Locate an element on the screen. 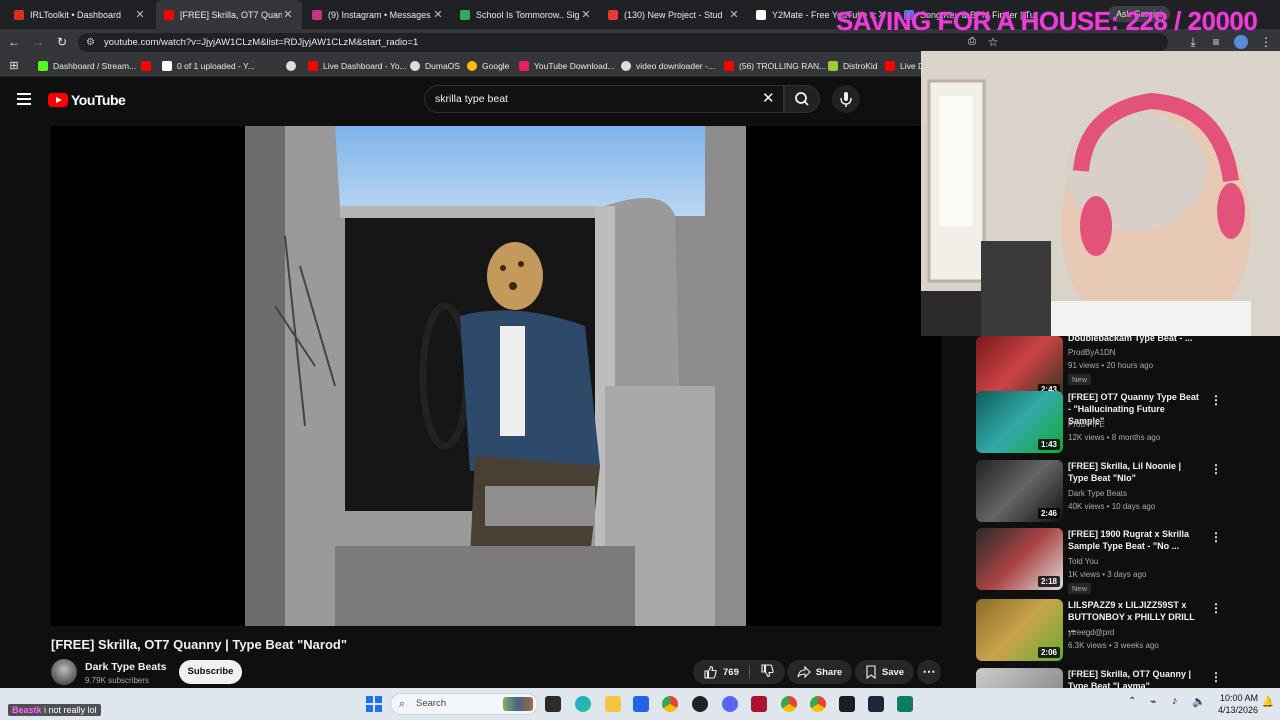  forward-arrow-icon: → is located at coordinates (38, 42).